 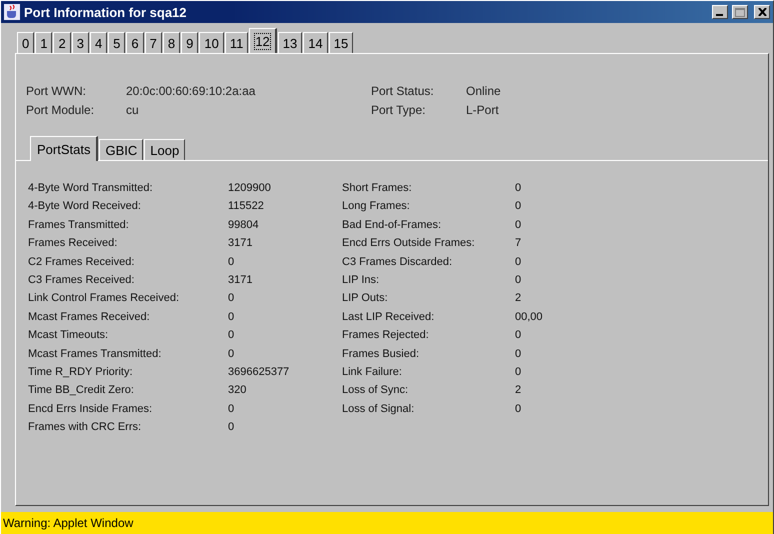 I want to click on stat-label: Loss of Signal:, so click(x=379, y=408).